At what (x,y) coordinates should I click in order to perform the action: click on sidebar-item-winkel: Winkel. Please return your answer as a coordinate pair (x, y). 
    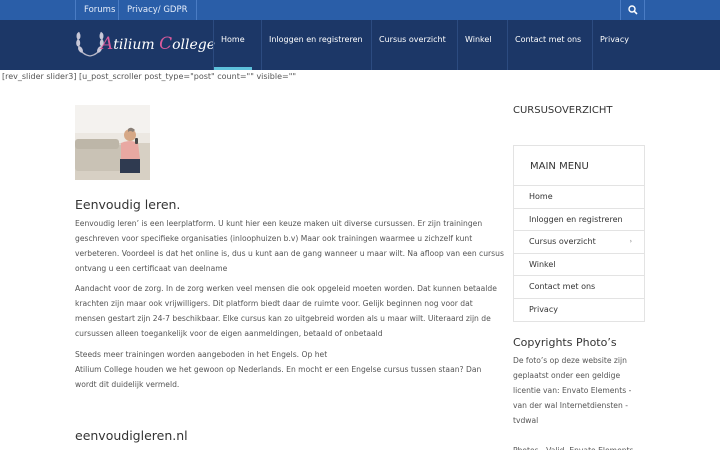
    Looking at the image, I should click on (579, 264).